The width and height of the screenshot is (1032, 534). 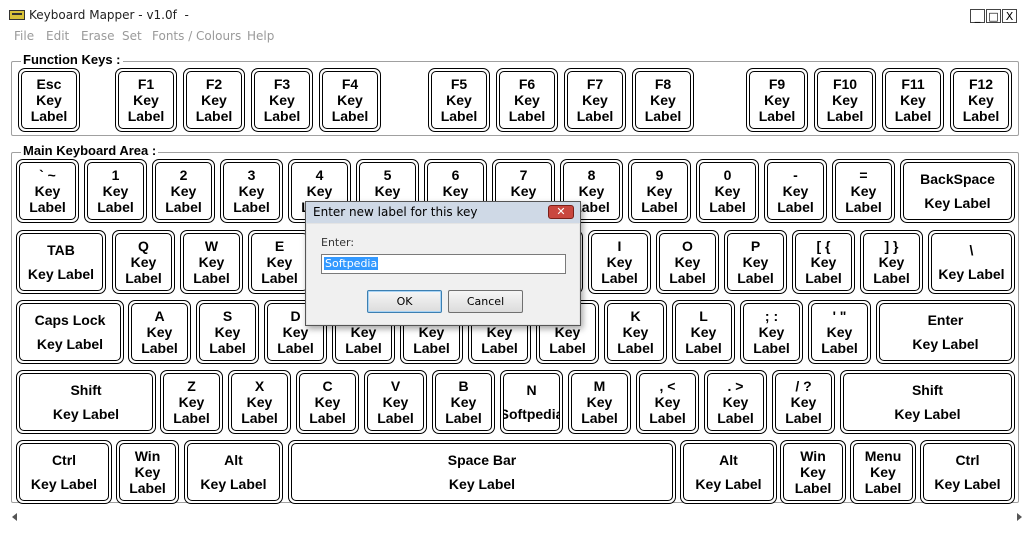 I want to click on key-face: F10 Key Label, so click(x=845, y=100).